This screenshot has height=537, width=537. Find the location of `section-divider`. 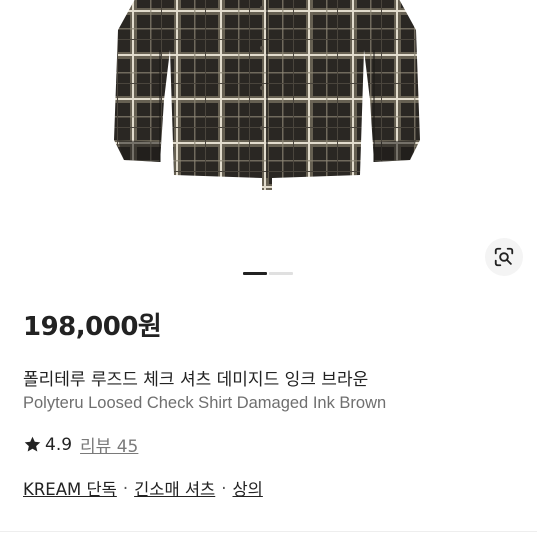

section-divider is located at coordinates (268, 531).